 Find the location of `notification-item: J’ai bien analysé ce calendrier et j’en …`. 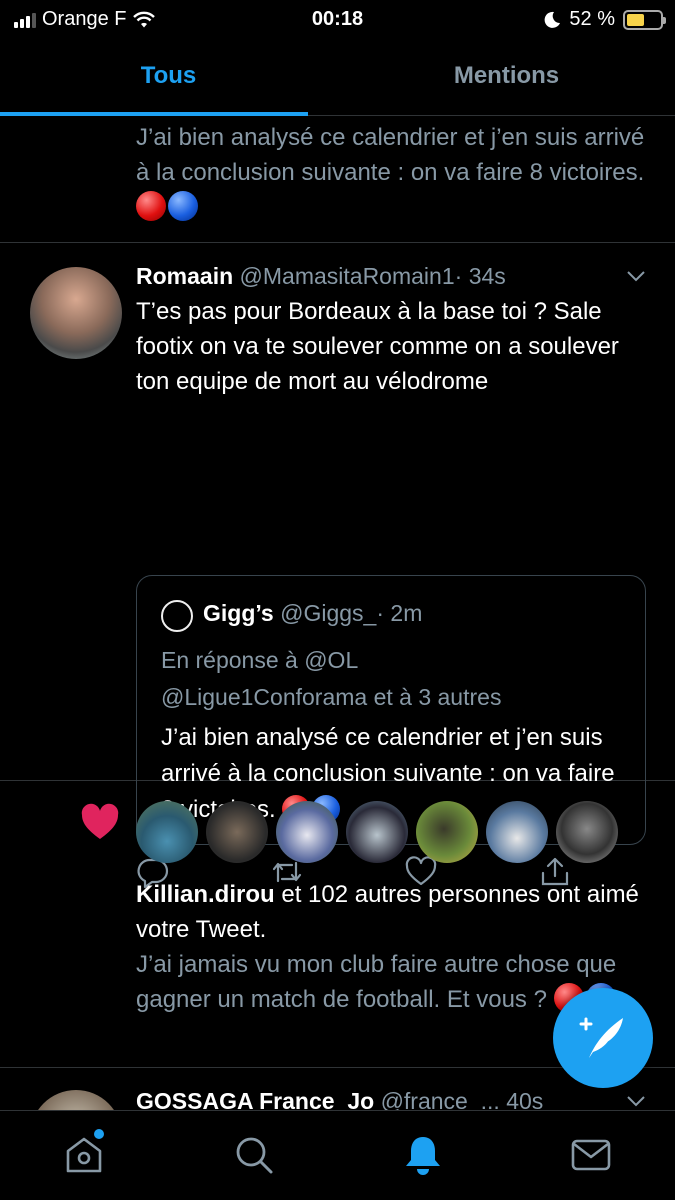

notification-item: J’ai bien analysé ce calendrier et j’en … is located at coordinates (337, 179).